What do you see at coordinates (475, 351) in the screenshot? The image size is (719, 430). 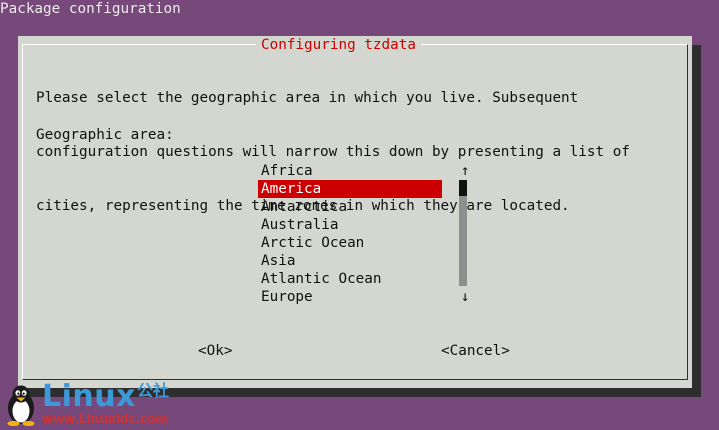 I see `cancel-button: <Cancel>` at bounding box center [475, 351].